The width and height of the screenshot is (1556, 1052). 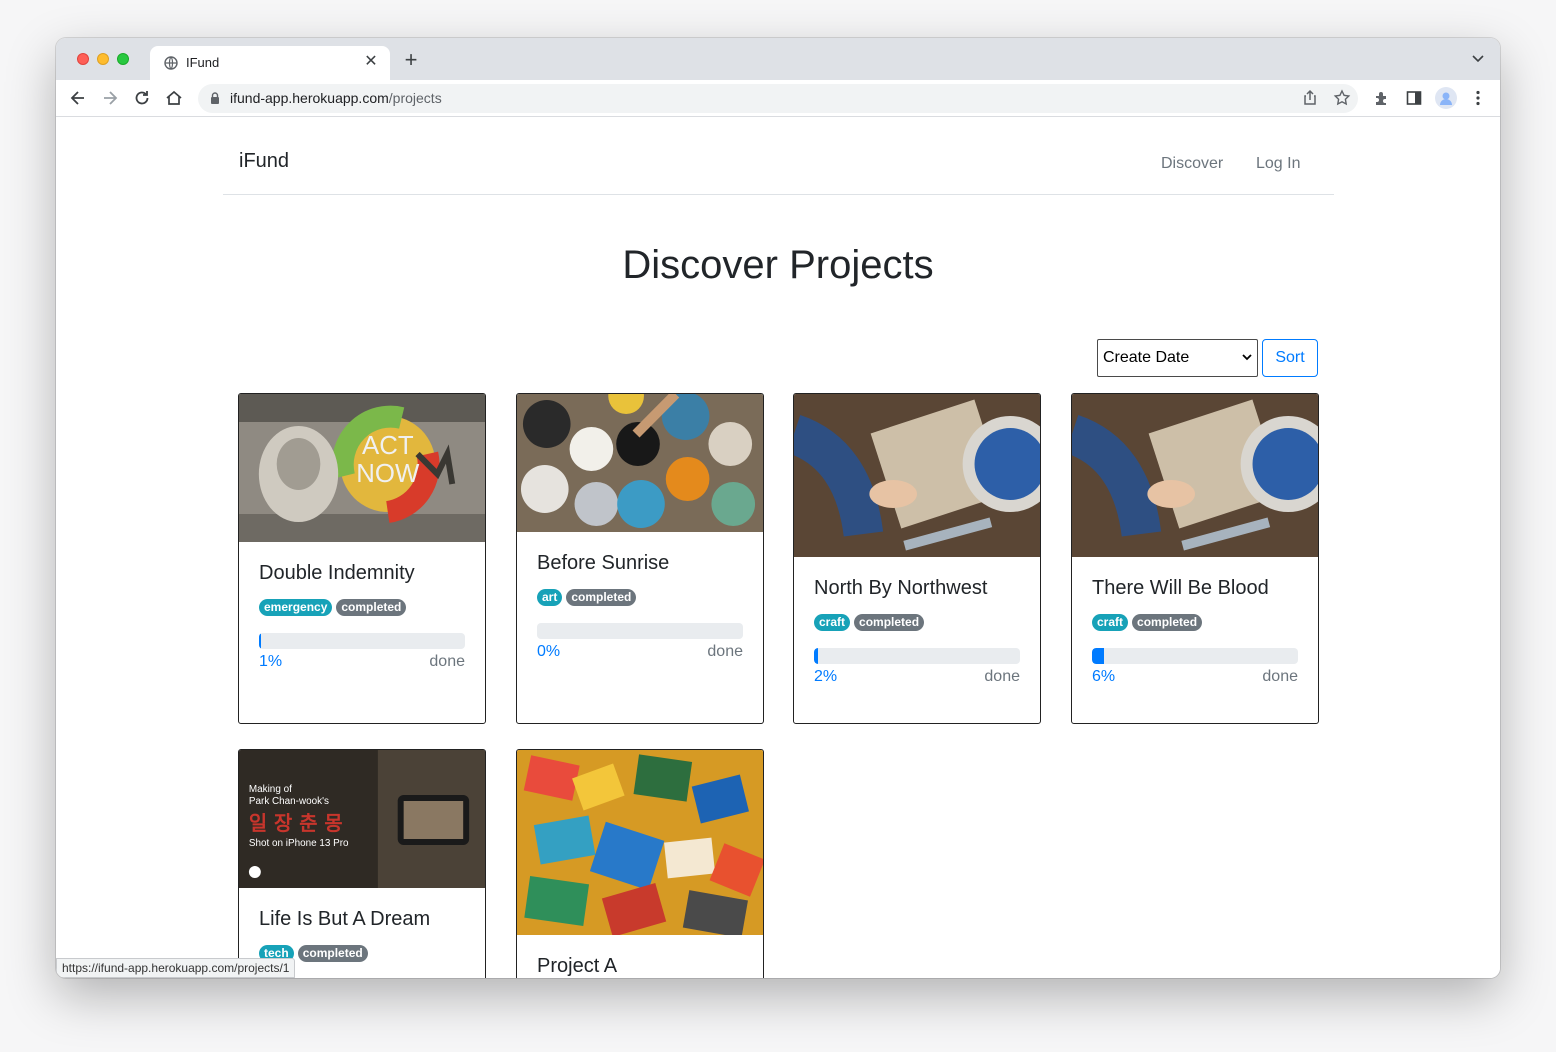 I want to click on project-title: There Will Be Blood, so click(x=1180, y=588).